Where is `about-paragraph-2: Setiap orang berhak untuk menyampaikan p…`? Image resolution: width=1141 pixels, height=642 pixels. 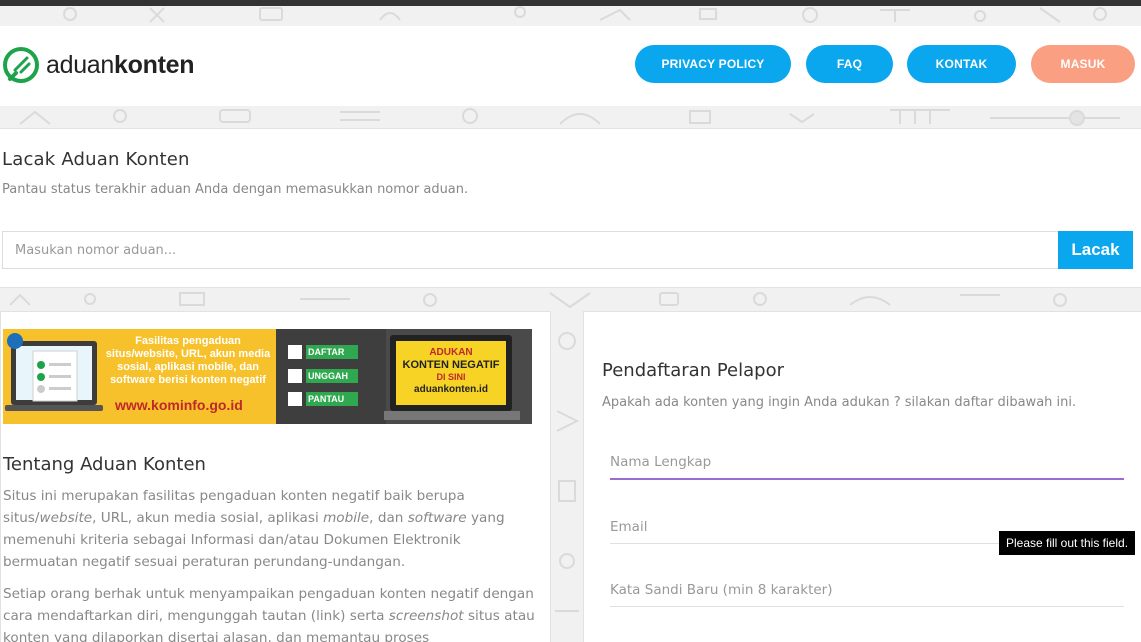
about-paragraph-2: Setiap orang berhak untuk menyampaikan p… is located at coordinates (270, 612).